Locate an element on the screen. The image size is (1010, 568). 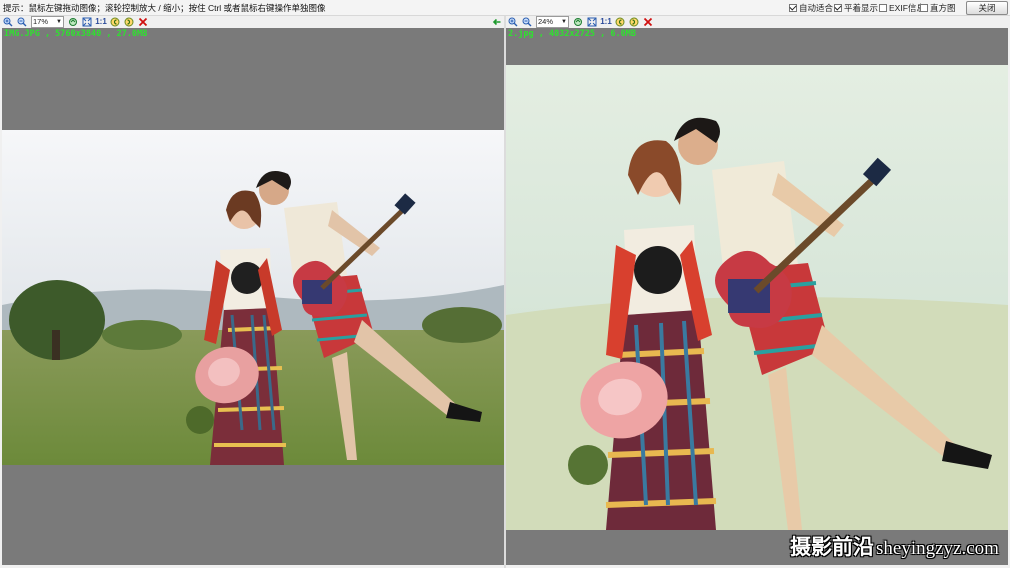
watermark-cn-text: 摄影前沿 is located at coordinates (832, 546).